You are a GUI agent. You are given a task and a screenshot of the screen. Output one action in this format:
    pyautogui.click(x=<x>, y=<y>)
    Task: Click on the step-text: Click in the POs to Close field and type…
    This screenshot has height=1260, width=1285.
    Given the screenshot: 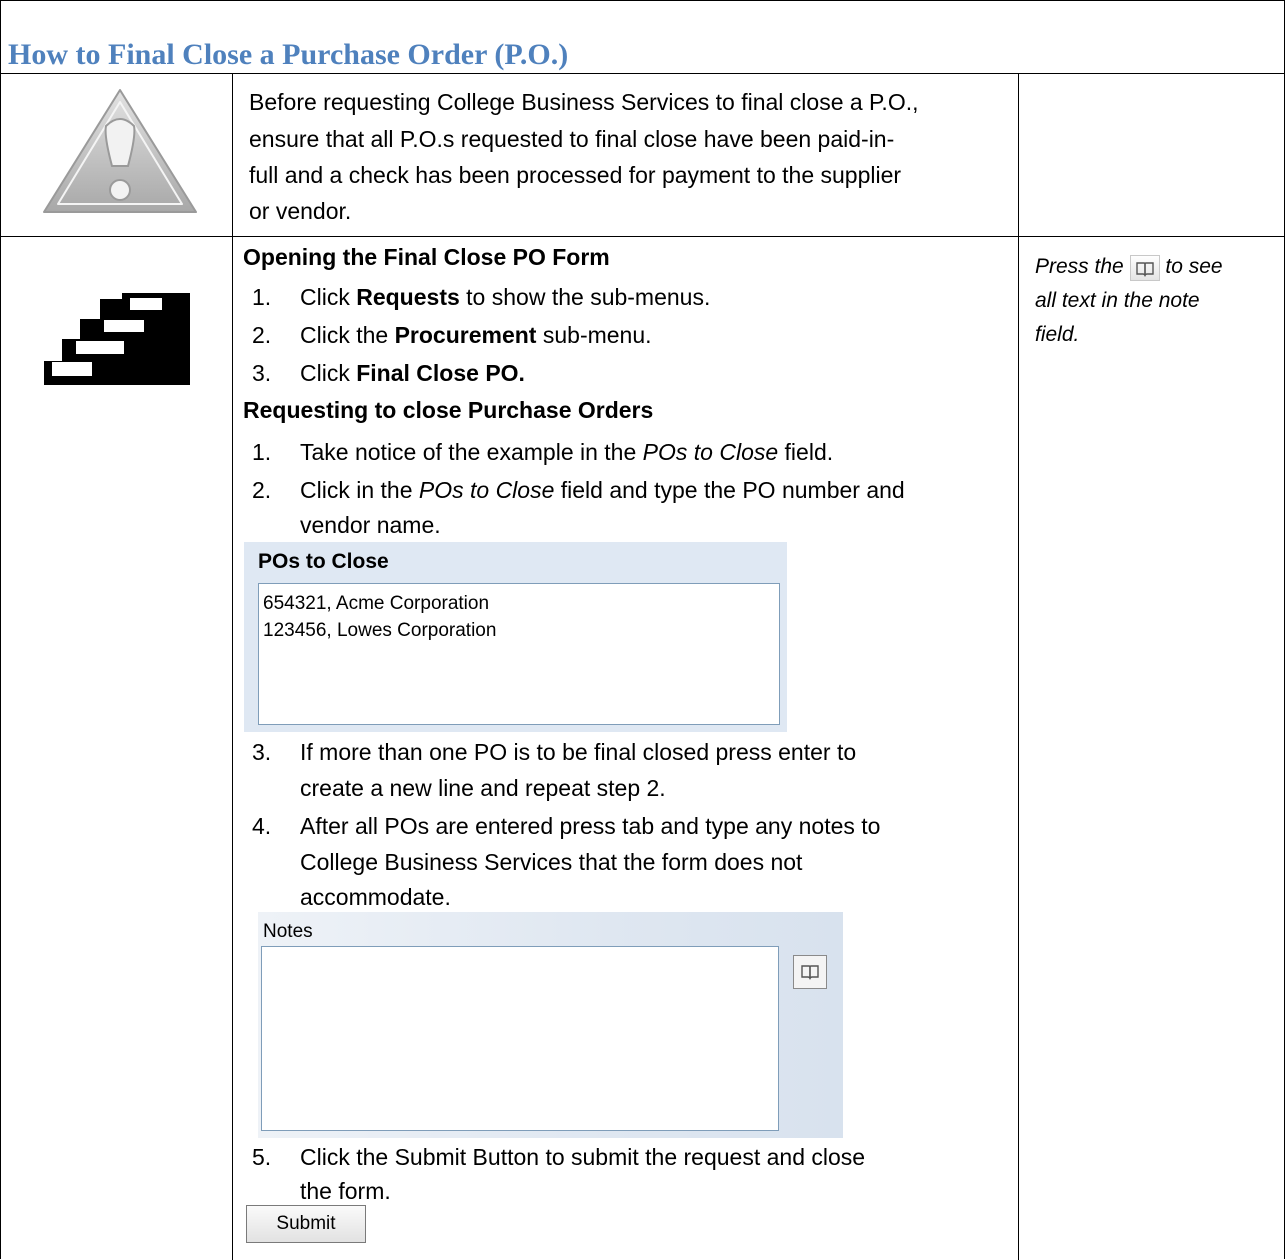 What is the action you would take?
    pyautogui.click(x=602, y=490)
    